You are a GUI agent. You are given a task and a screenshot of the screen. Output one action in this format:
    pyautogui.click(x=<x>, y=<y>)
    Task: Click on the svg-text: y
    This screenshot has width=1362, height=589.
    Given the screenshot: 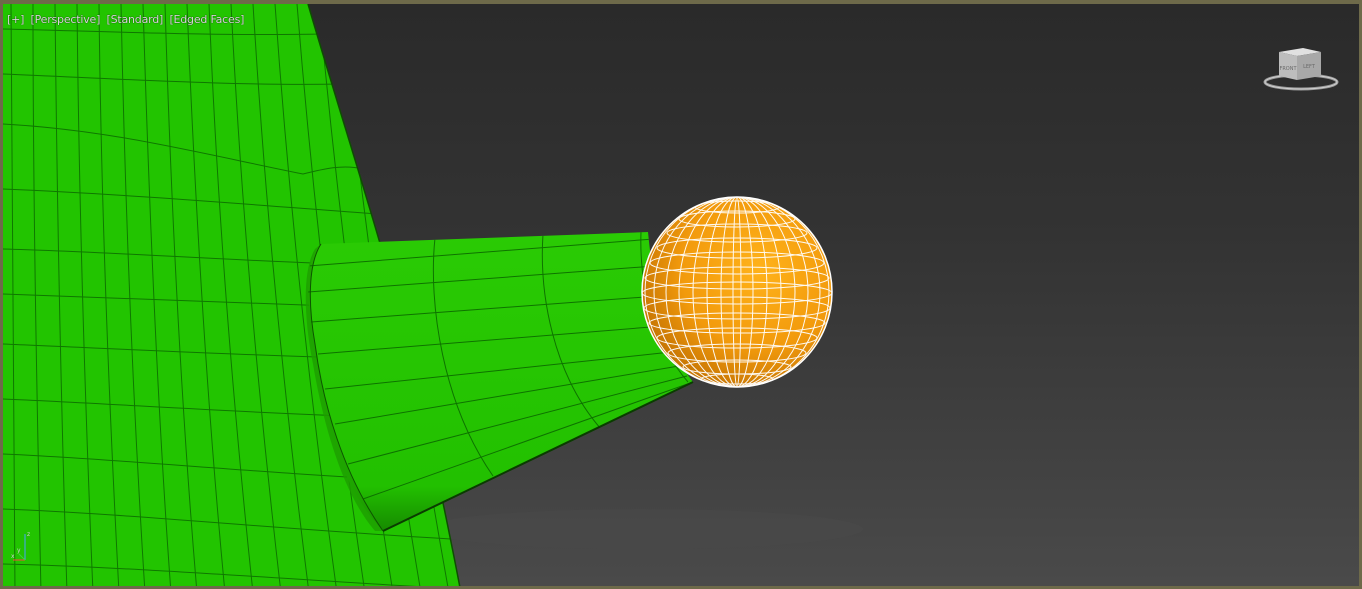 What is the action you would take?
    pyautogui.click(x=19, y=550)
    